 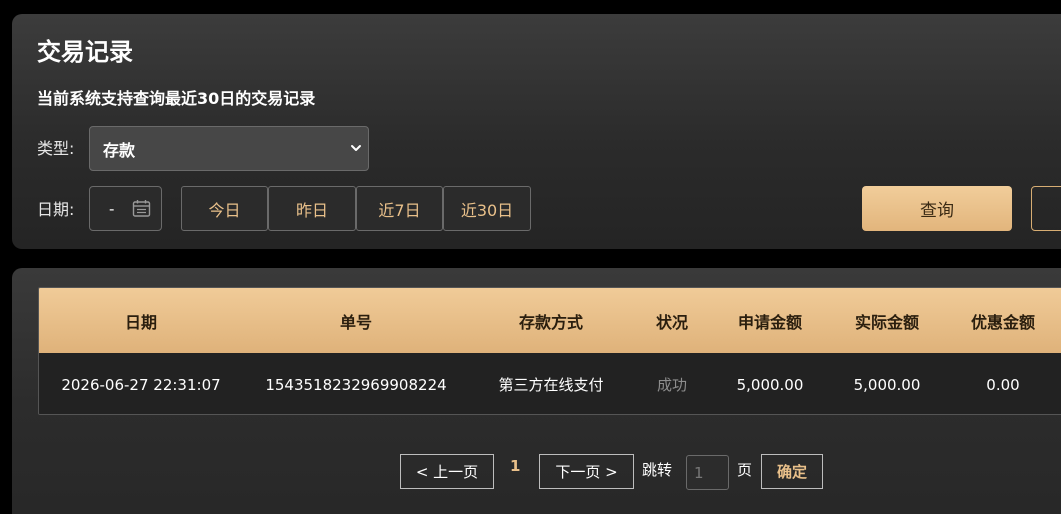 What do you see at coordinates (792, 471) in the screenshot?
I see `confirm-jump-button: 确定` at bounding box center [792, 471].